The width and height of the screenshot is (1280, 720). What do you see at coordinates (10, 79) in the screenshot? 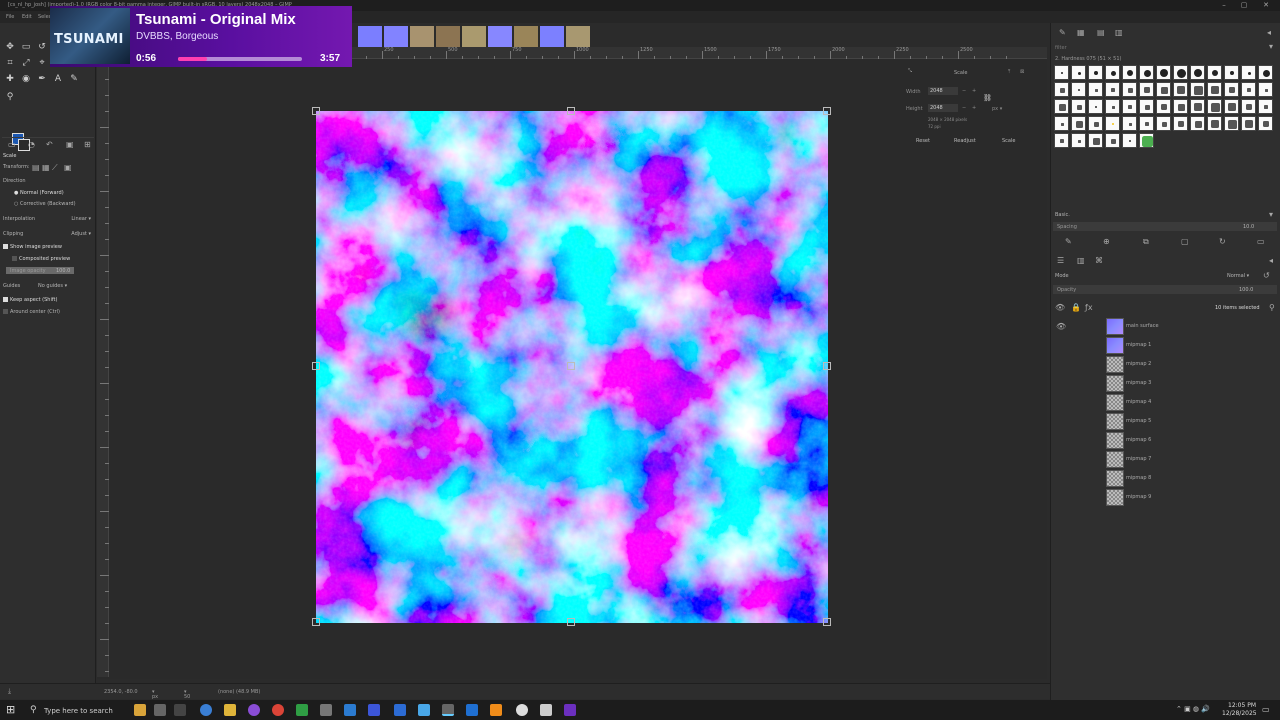
I see `heal-tool-icon: ✚` at bounding box center [10, 79].